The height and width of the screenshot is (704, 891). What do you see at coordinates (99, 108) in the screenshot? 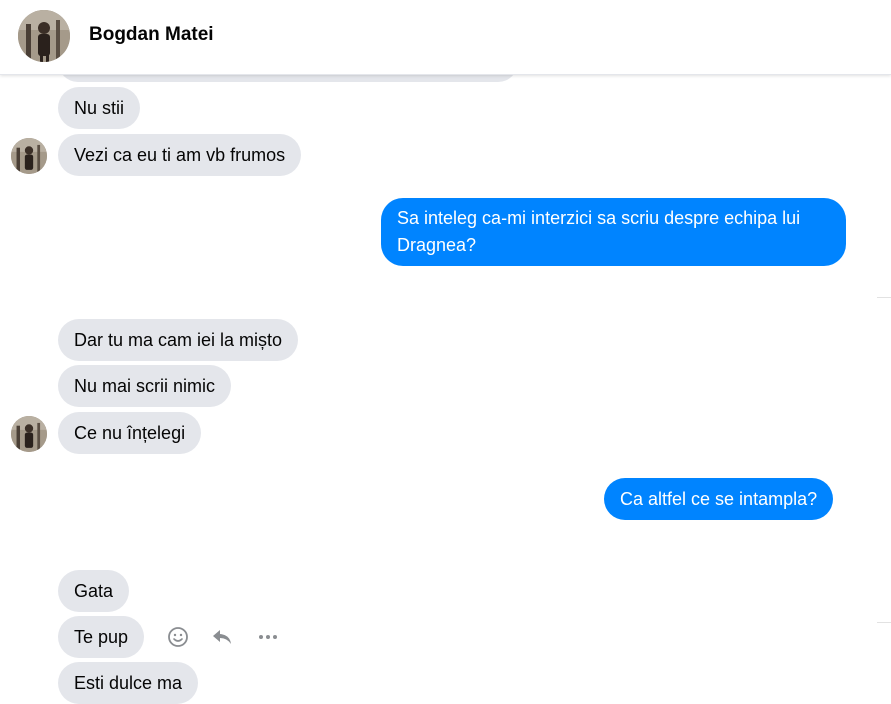
I see `message-bubble-incoming: Nu stii` at bounding box center [99, 108].